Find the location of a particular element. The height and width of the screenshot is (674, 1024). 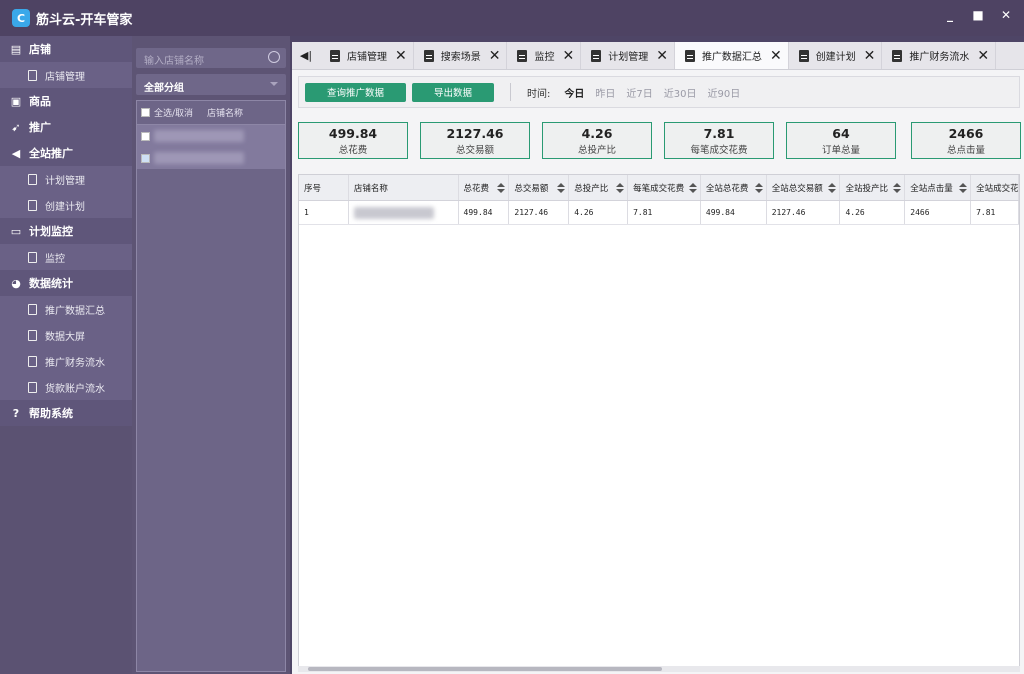

shop-list: 全选/取消 店铺名称 is located at coordinates (211, 386).